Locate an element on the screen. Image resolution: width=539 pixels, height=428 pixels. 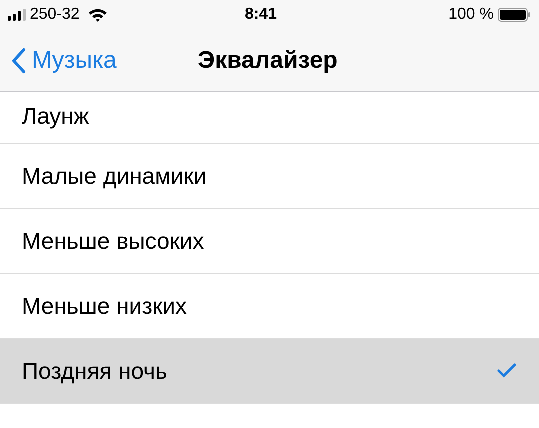
row-label: Поздняя ночь is located at coordinates (95, 371).